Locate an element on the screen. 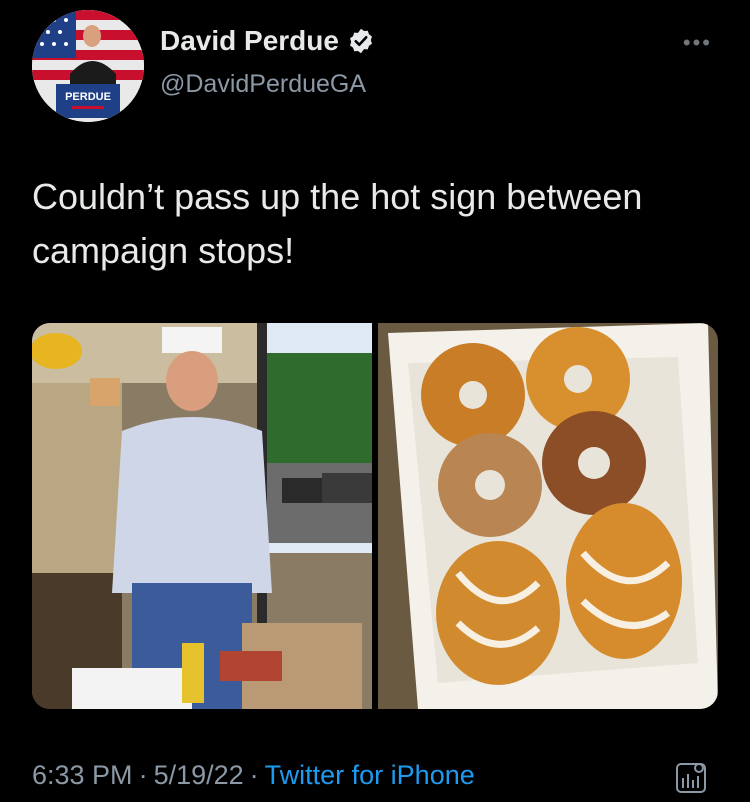 The image size is (750, 802). tweet-time: 6:33 PM is located at coordinates (82, 775).